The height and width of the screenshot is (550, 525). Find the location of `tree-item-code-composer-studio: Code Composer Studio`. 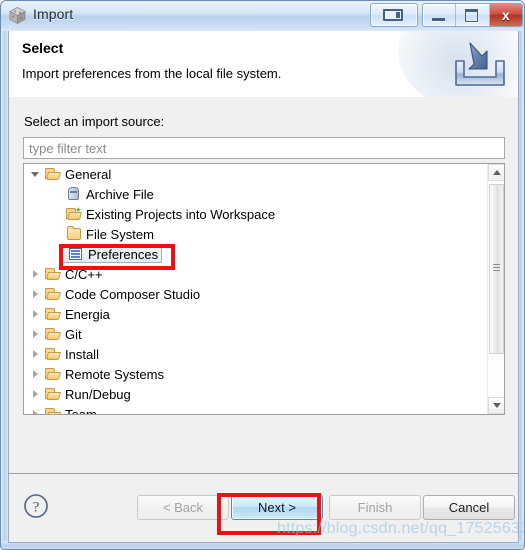

tree-item-code-composer-studio: Code Composer Studio is located at coordinates (255, 294).